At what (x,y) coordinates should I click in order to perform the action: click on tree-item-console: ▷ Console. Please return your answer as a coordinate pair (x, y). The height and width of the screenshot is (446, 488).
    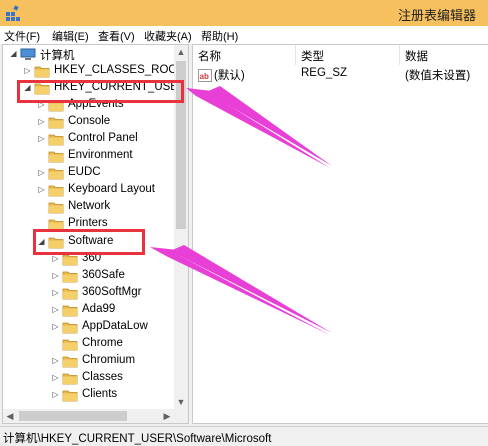
    Looking at the image, I should click on (88, 122).